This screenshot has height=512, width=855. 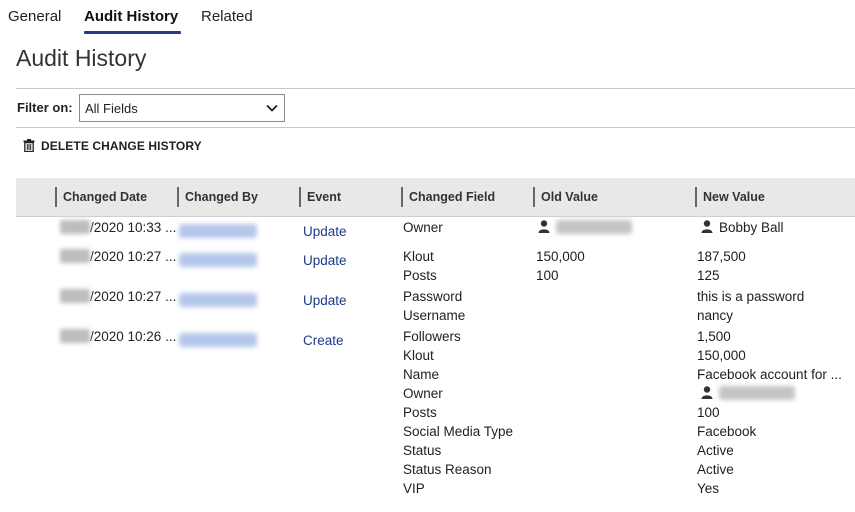 What do you see at coordinates (447, 469) in the screenshot?
I see `changed-field: Status Reason` at bounding box center [447, 469].